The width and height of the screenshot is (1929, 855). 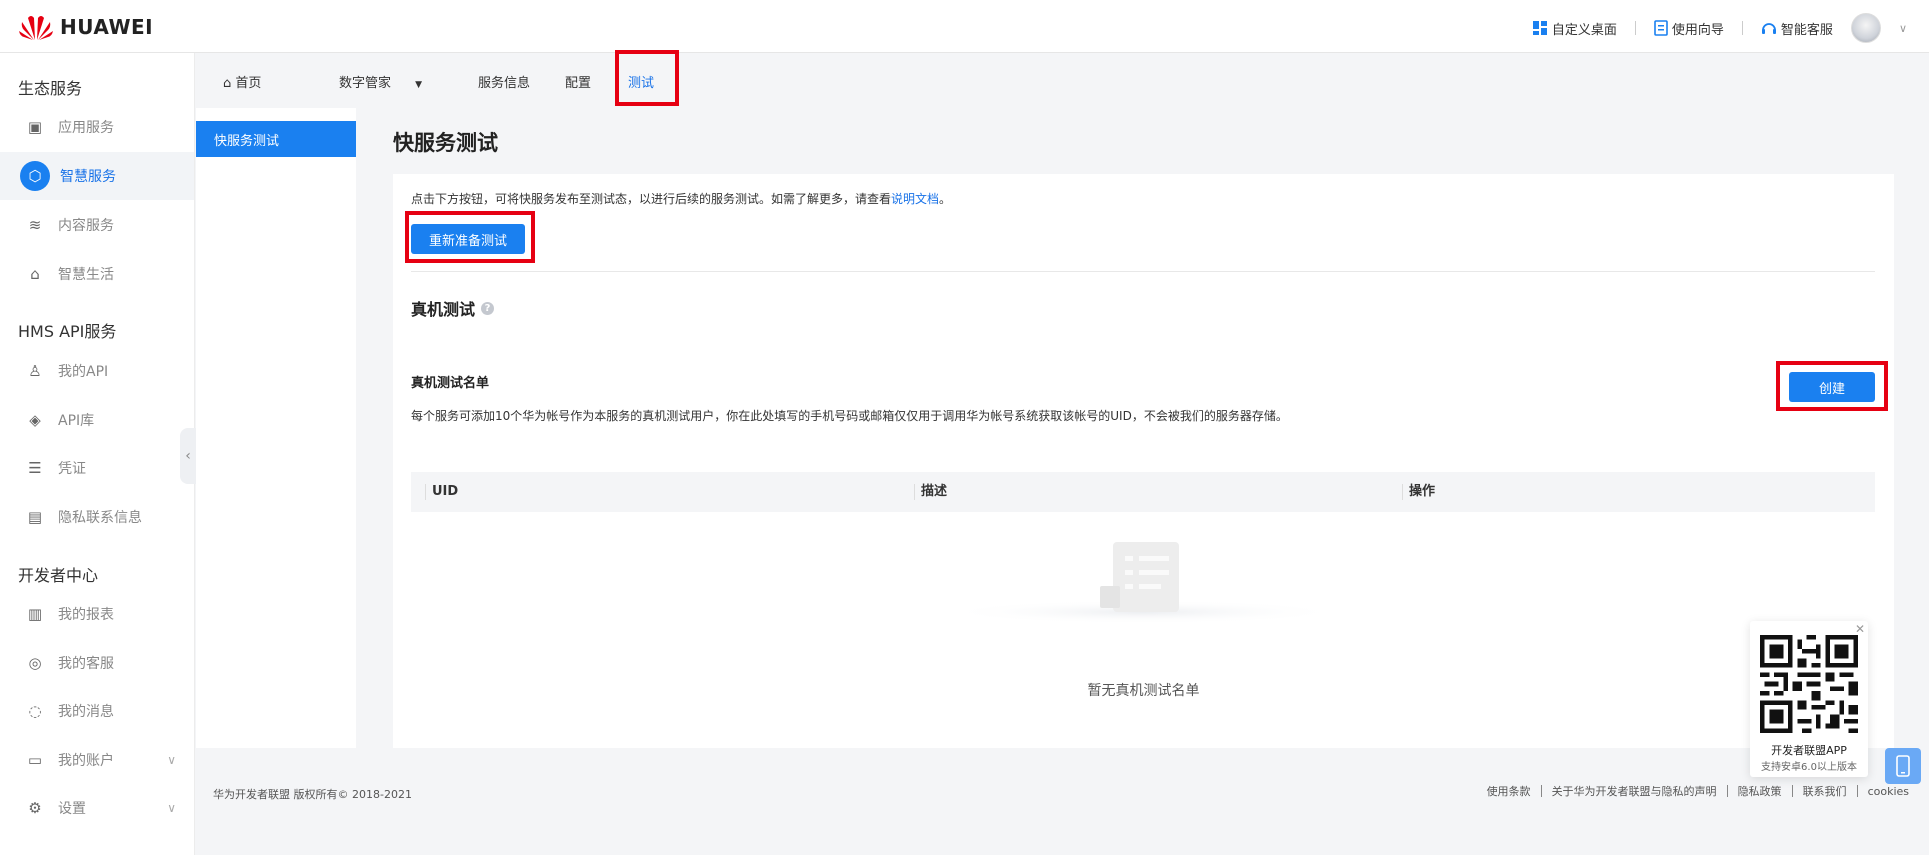 What do you see at coordinates (468, 239) in the screenshot?
I see `reprepare-test-button: 重新准备测试` at bounding box center [468, 239].